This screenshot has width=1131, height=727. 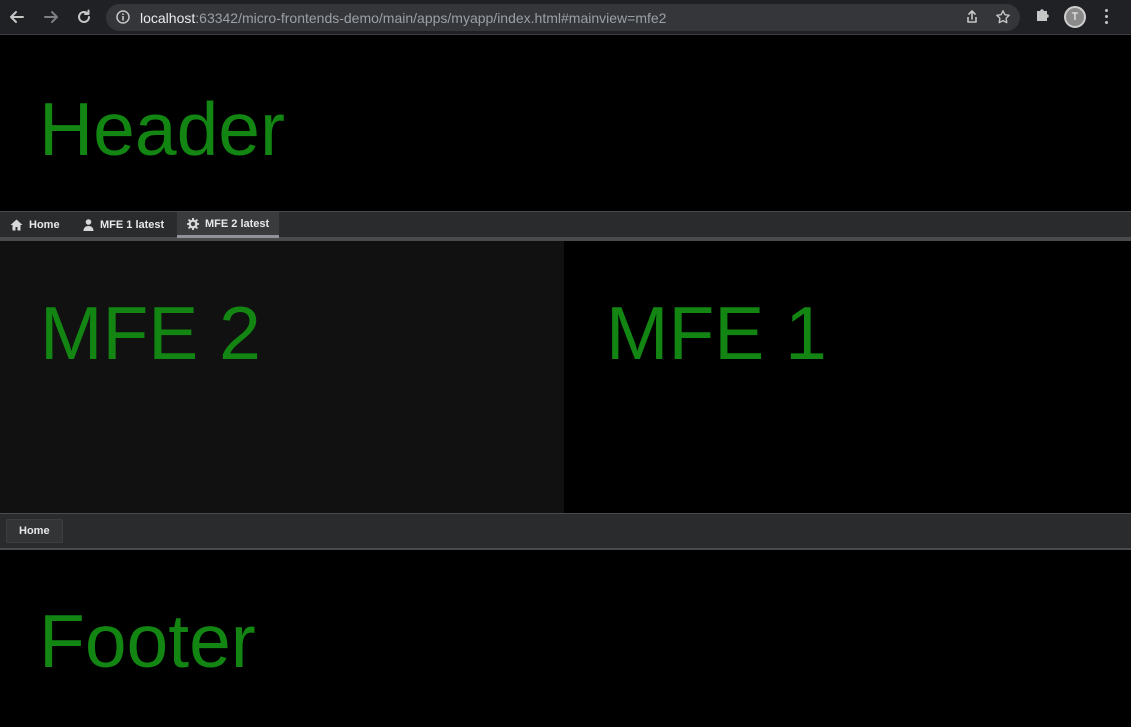 I want to click on kebab-menu-icon, so click(x=1106, y=17).